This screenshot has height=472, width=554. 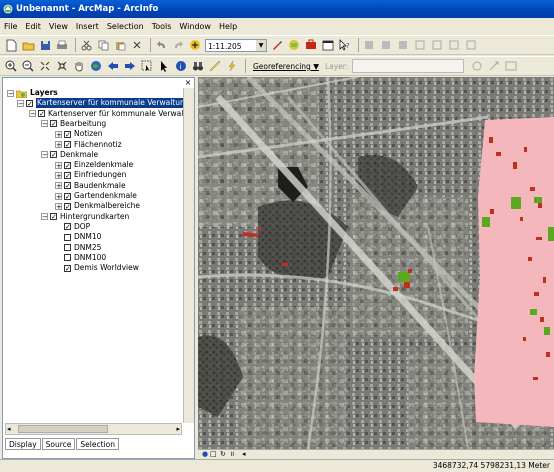 I want to click on toc-item: + ✓ Einzeldenkmale, so click(x=94, y=165).